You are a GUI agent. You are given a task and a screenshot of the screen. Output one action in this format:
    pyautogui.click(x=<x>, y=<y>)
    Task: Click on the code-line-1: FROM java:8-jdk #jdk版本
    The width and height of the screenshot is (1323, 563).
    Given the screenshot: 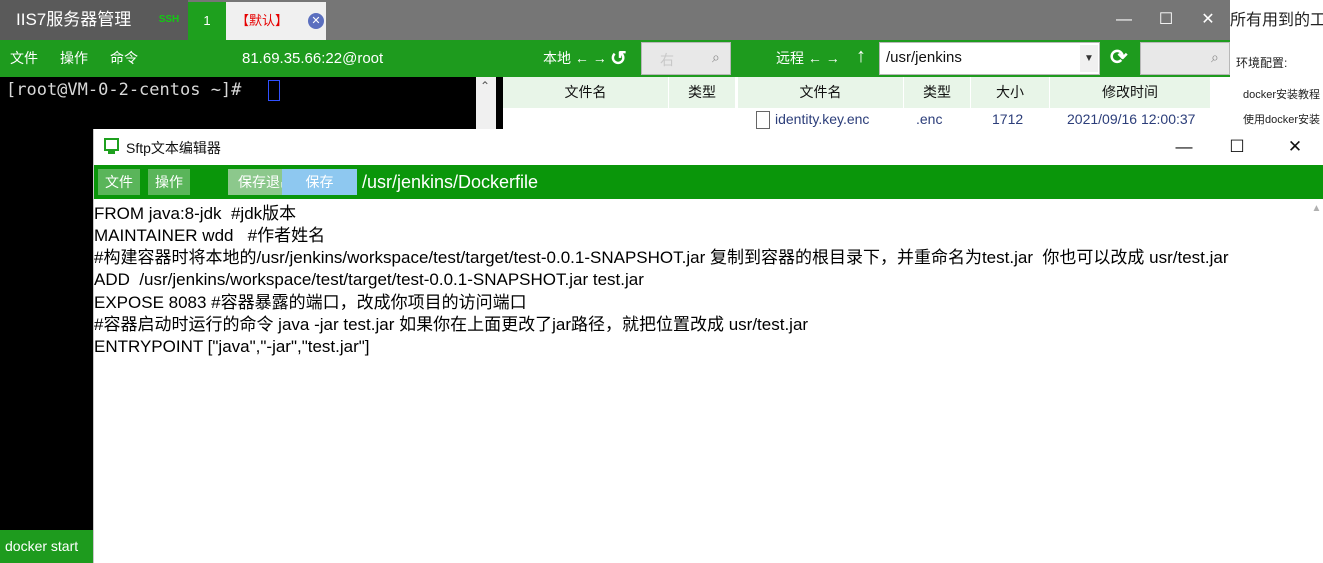 What is the action you would take?
    pyautogui.click(x=195, y=213)
    